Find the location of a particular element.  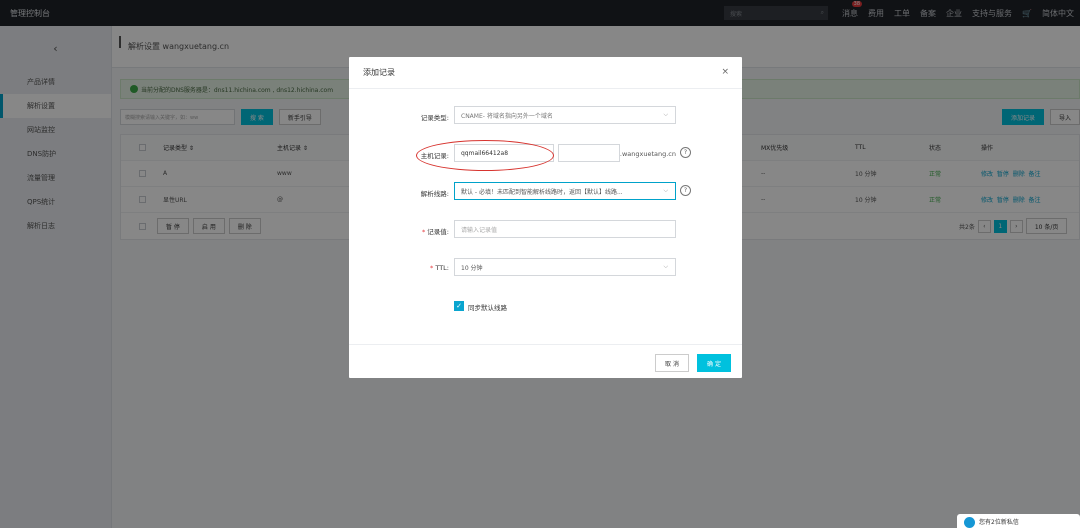

message-popup: 您有2位新私信 is located at coordinates (1018, 521).